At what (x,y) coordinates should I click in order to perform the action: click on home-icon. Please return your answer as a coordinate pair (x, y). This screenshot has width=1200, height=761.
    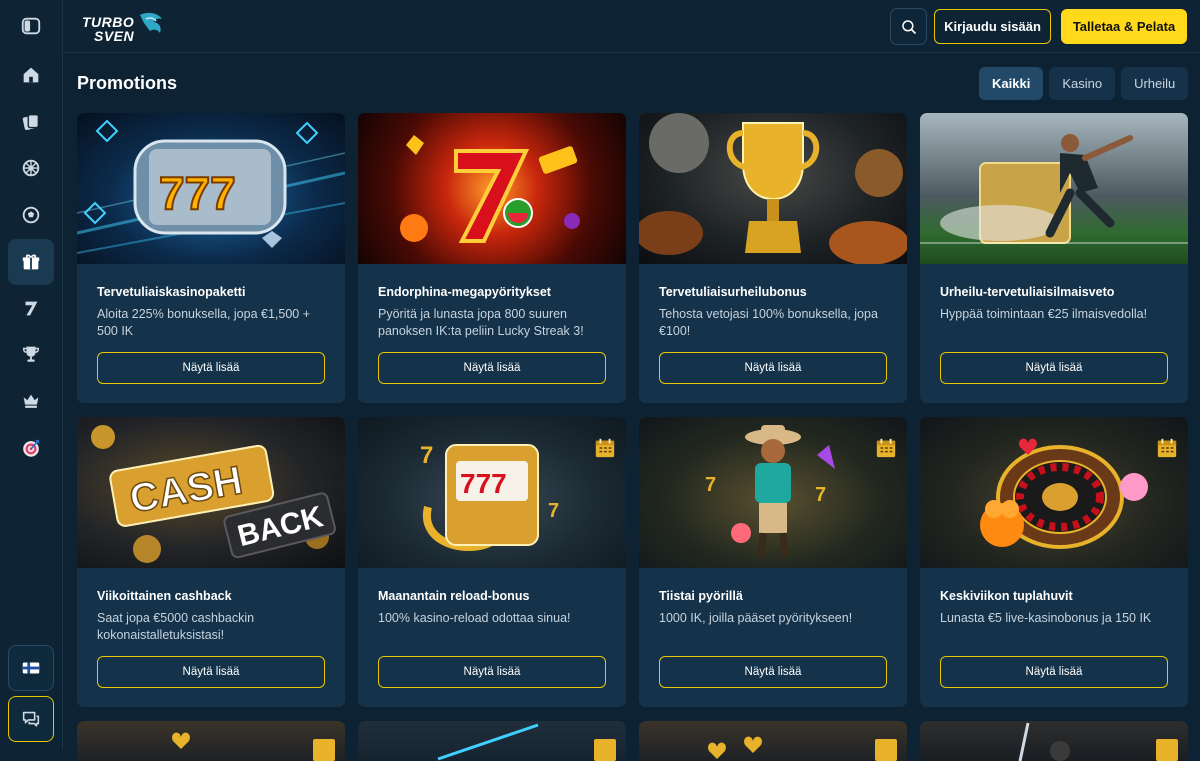
    Looking at the image, I should click on (31, 75).